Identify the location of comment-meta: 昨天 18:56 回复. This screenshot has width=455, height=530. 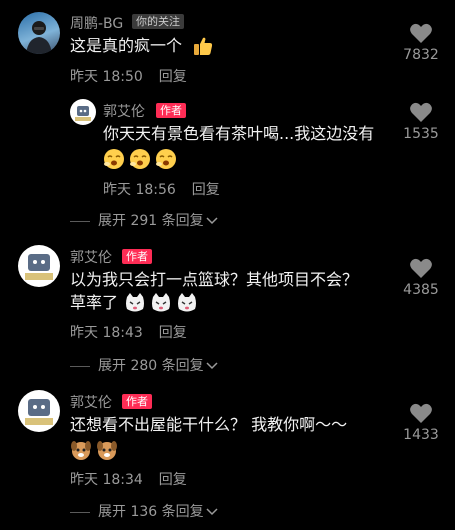
(161, 189).